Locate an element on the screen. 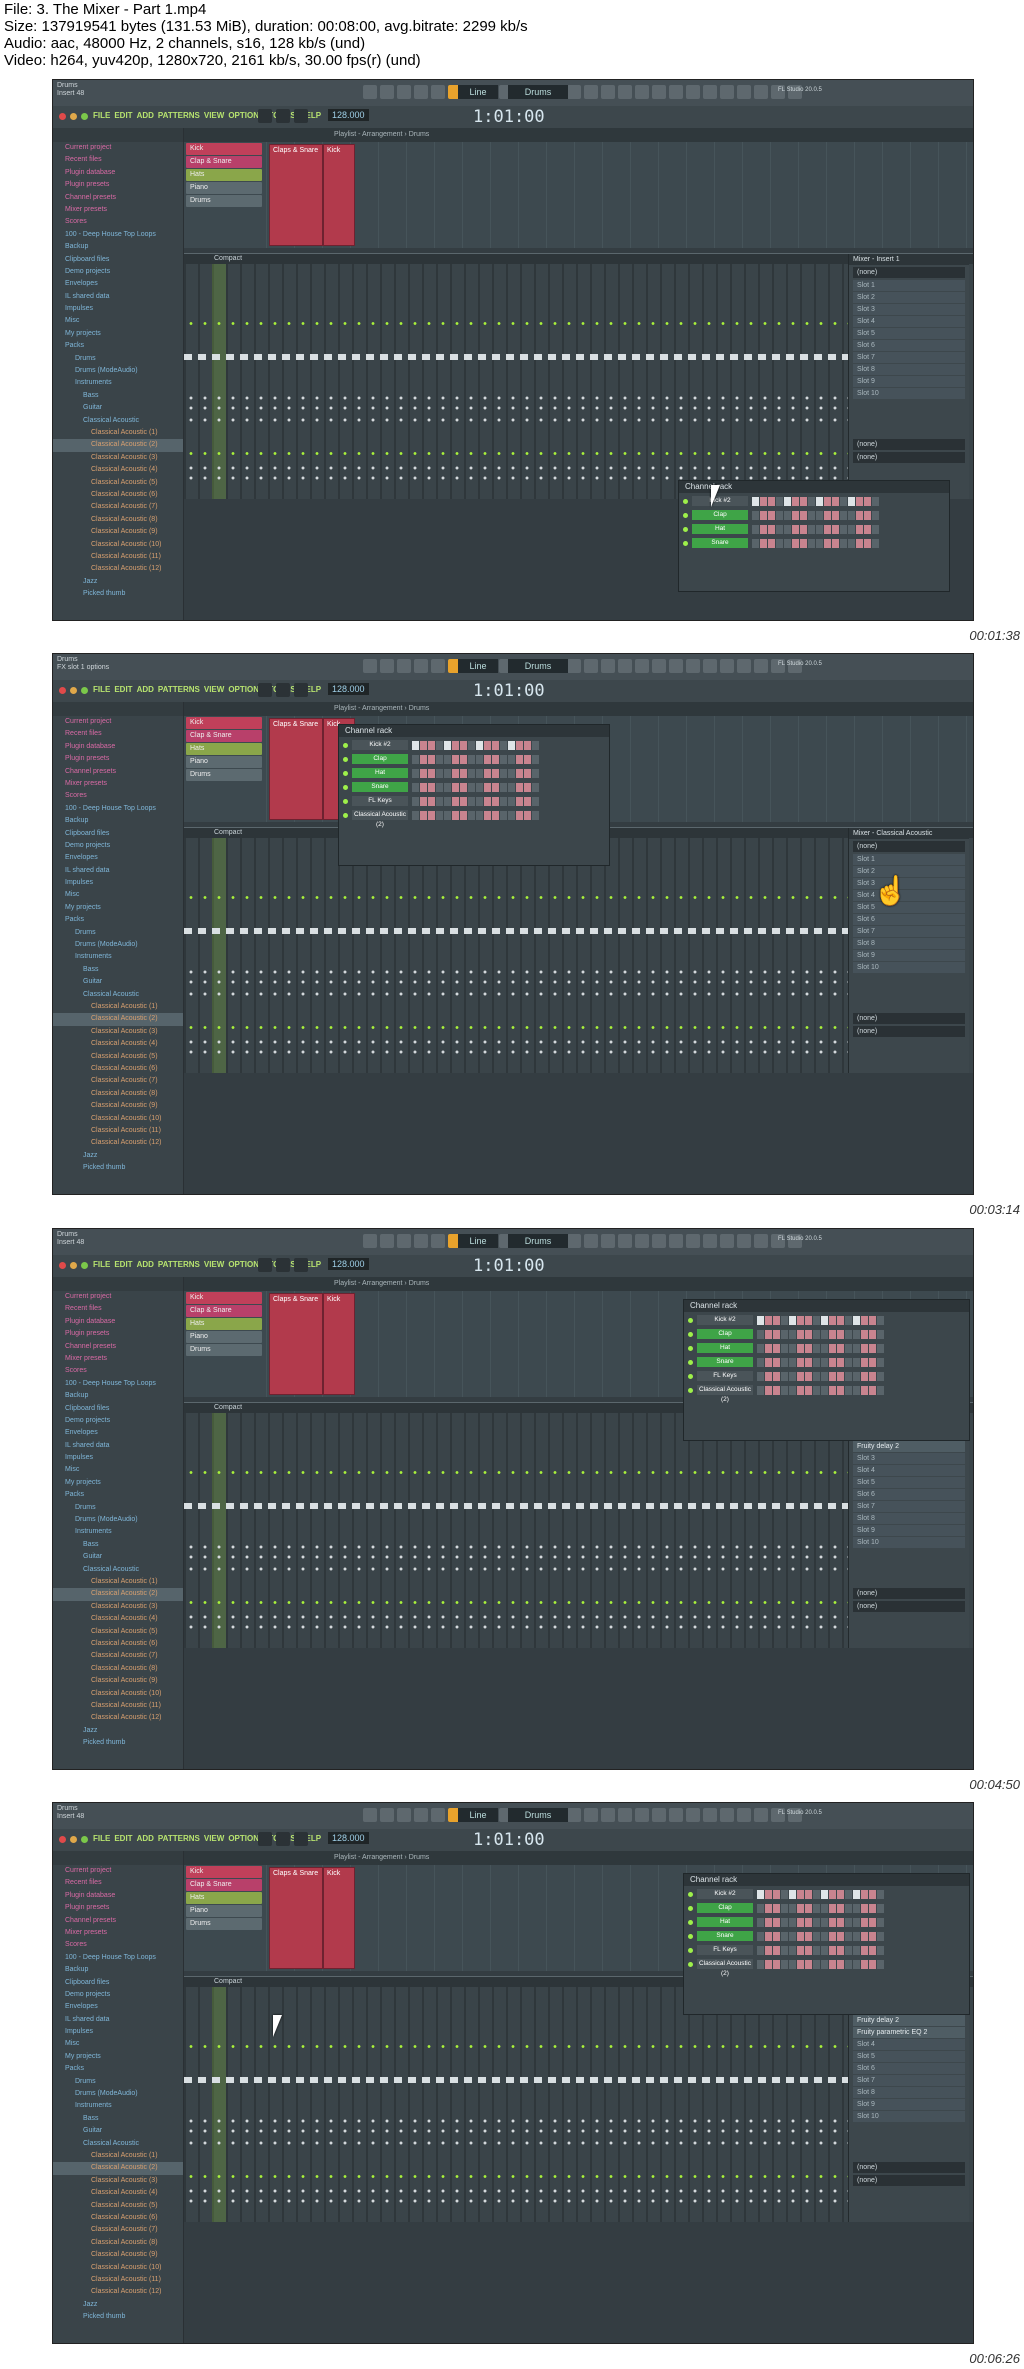  browser-item: Classical Acoustic (8) is located at coordinates (118, 520).